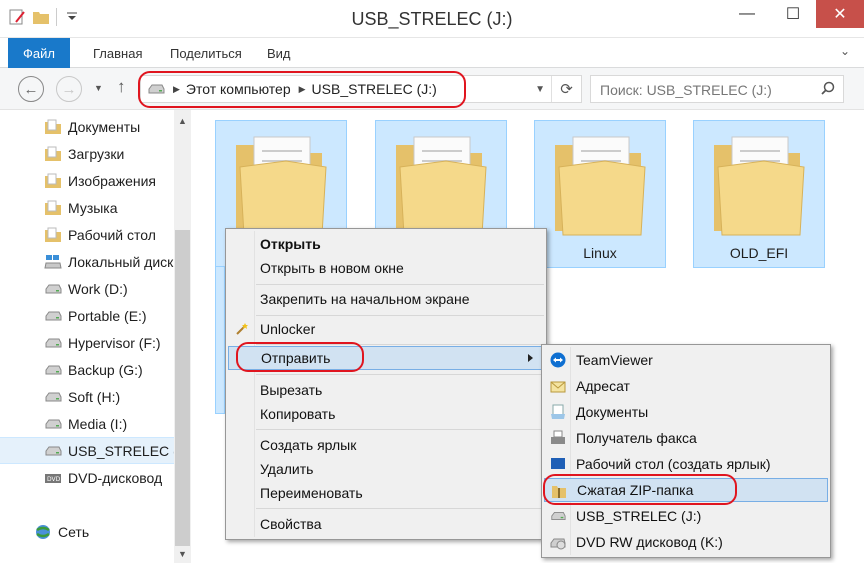  Describe the element at coordinates (386, 329) in the screenshot. I see `menu-item-unlocker: Unlocker` at that location.